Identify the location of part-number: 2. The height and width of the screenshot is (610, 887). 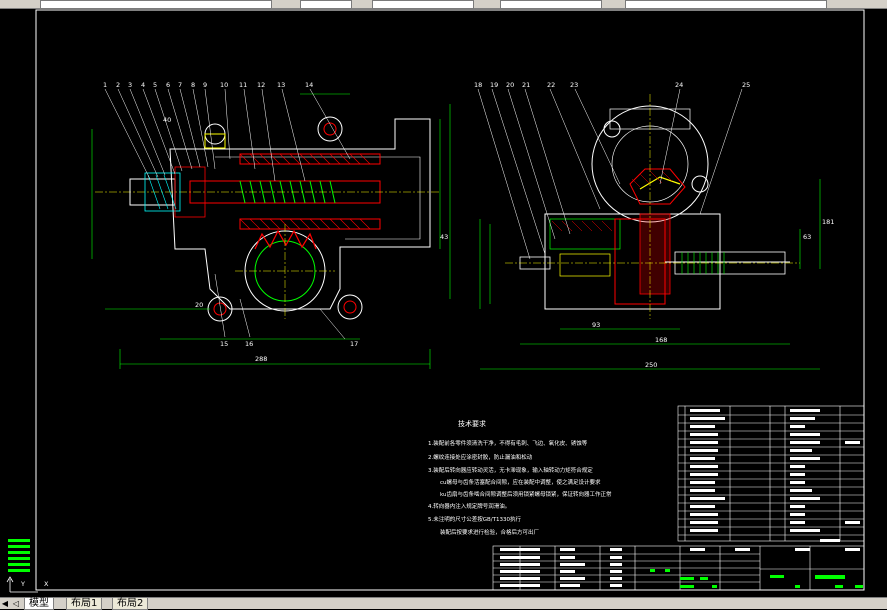
(118, 85).